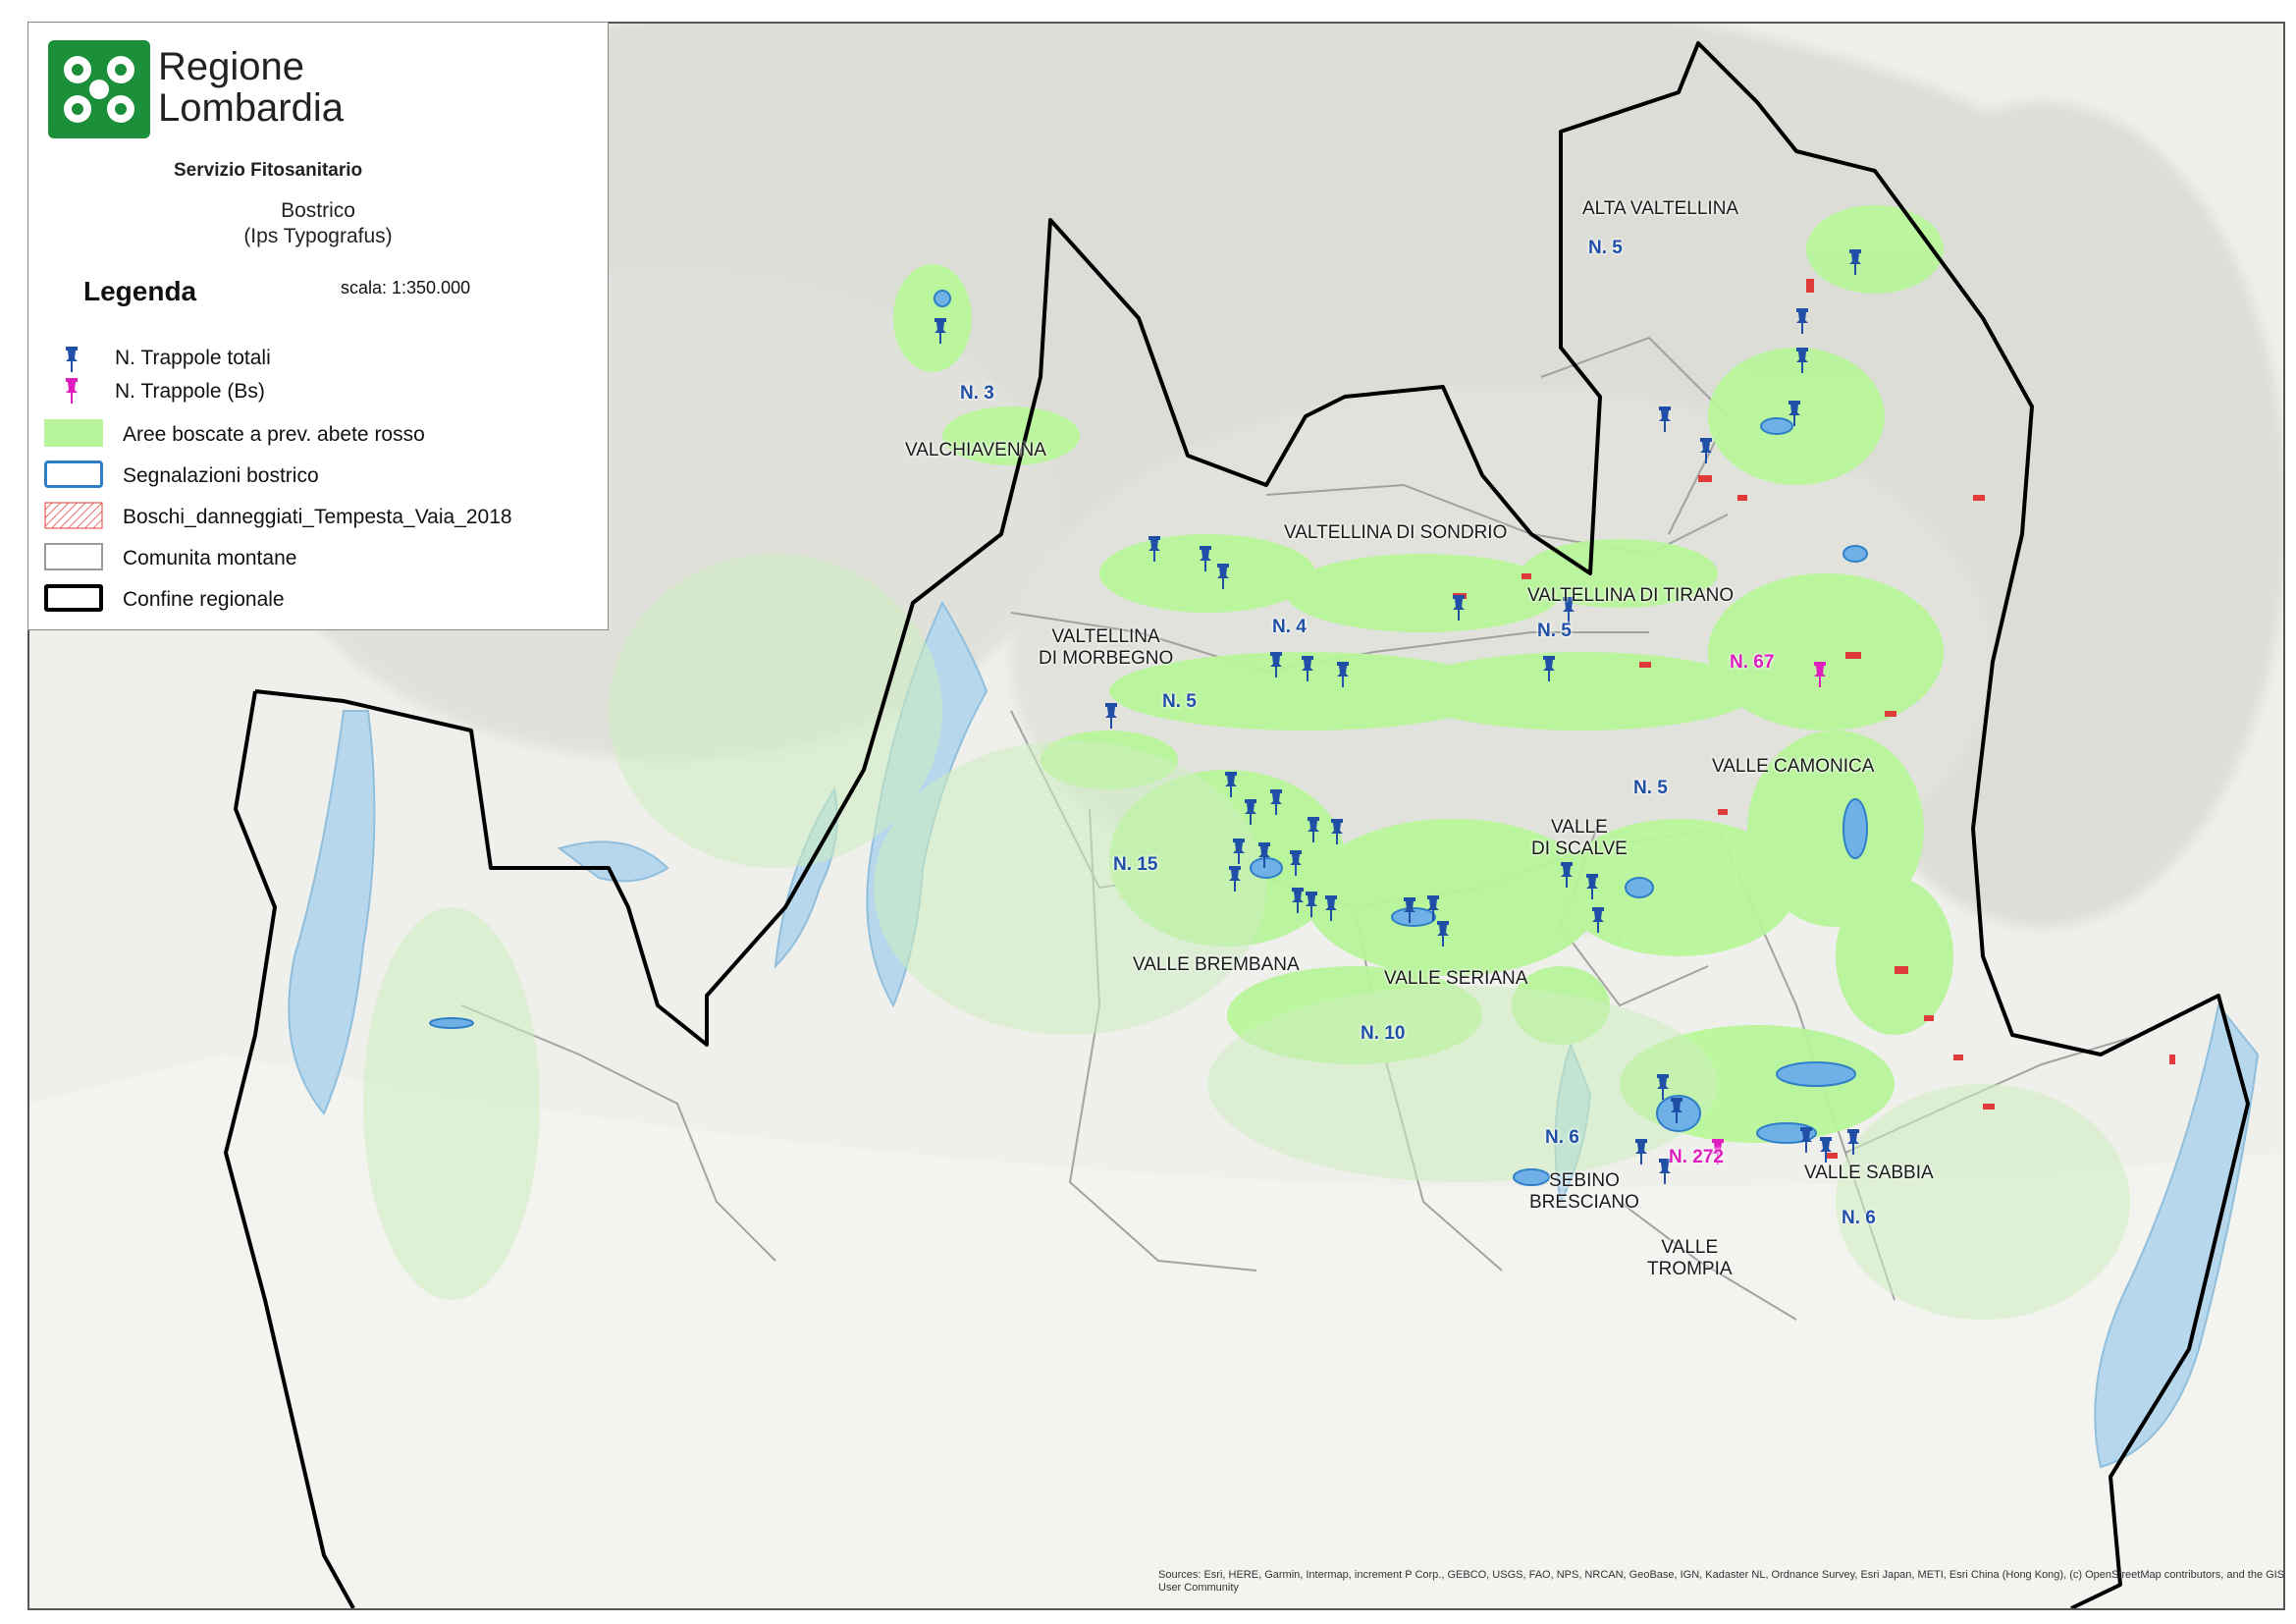 Image resolution: width=2296 pixels, height=1624 pixels. I want to click on legend-item-trappole-totali: N. Trappole totali, so click(193, 358).